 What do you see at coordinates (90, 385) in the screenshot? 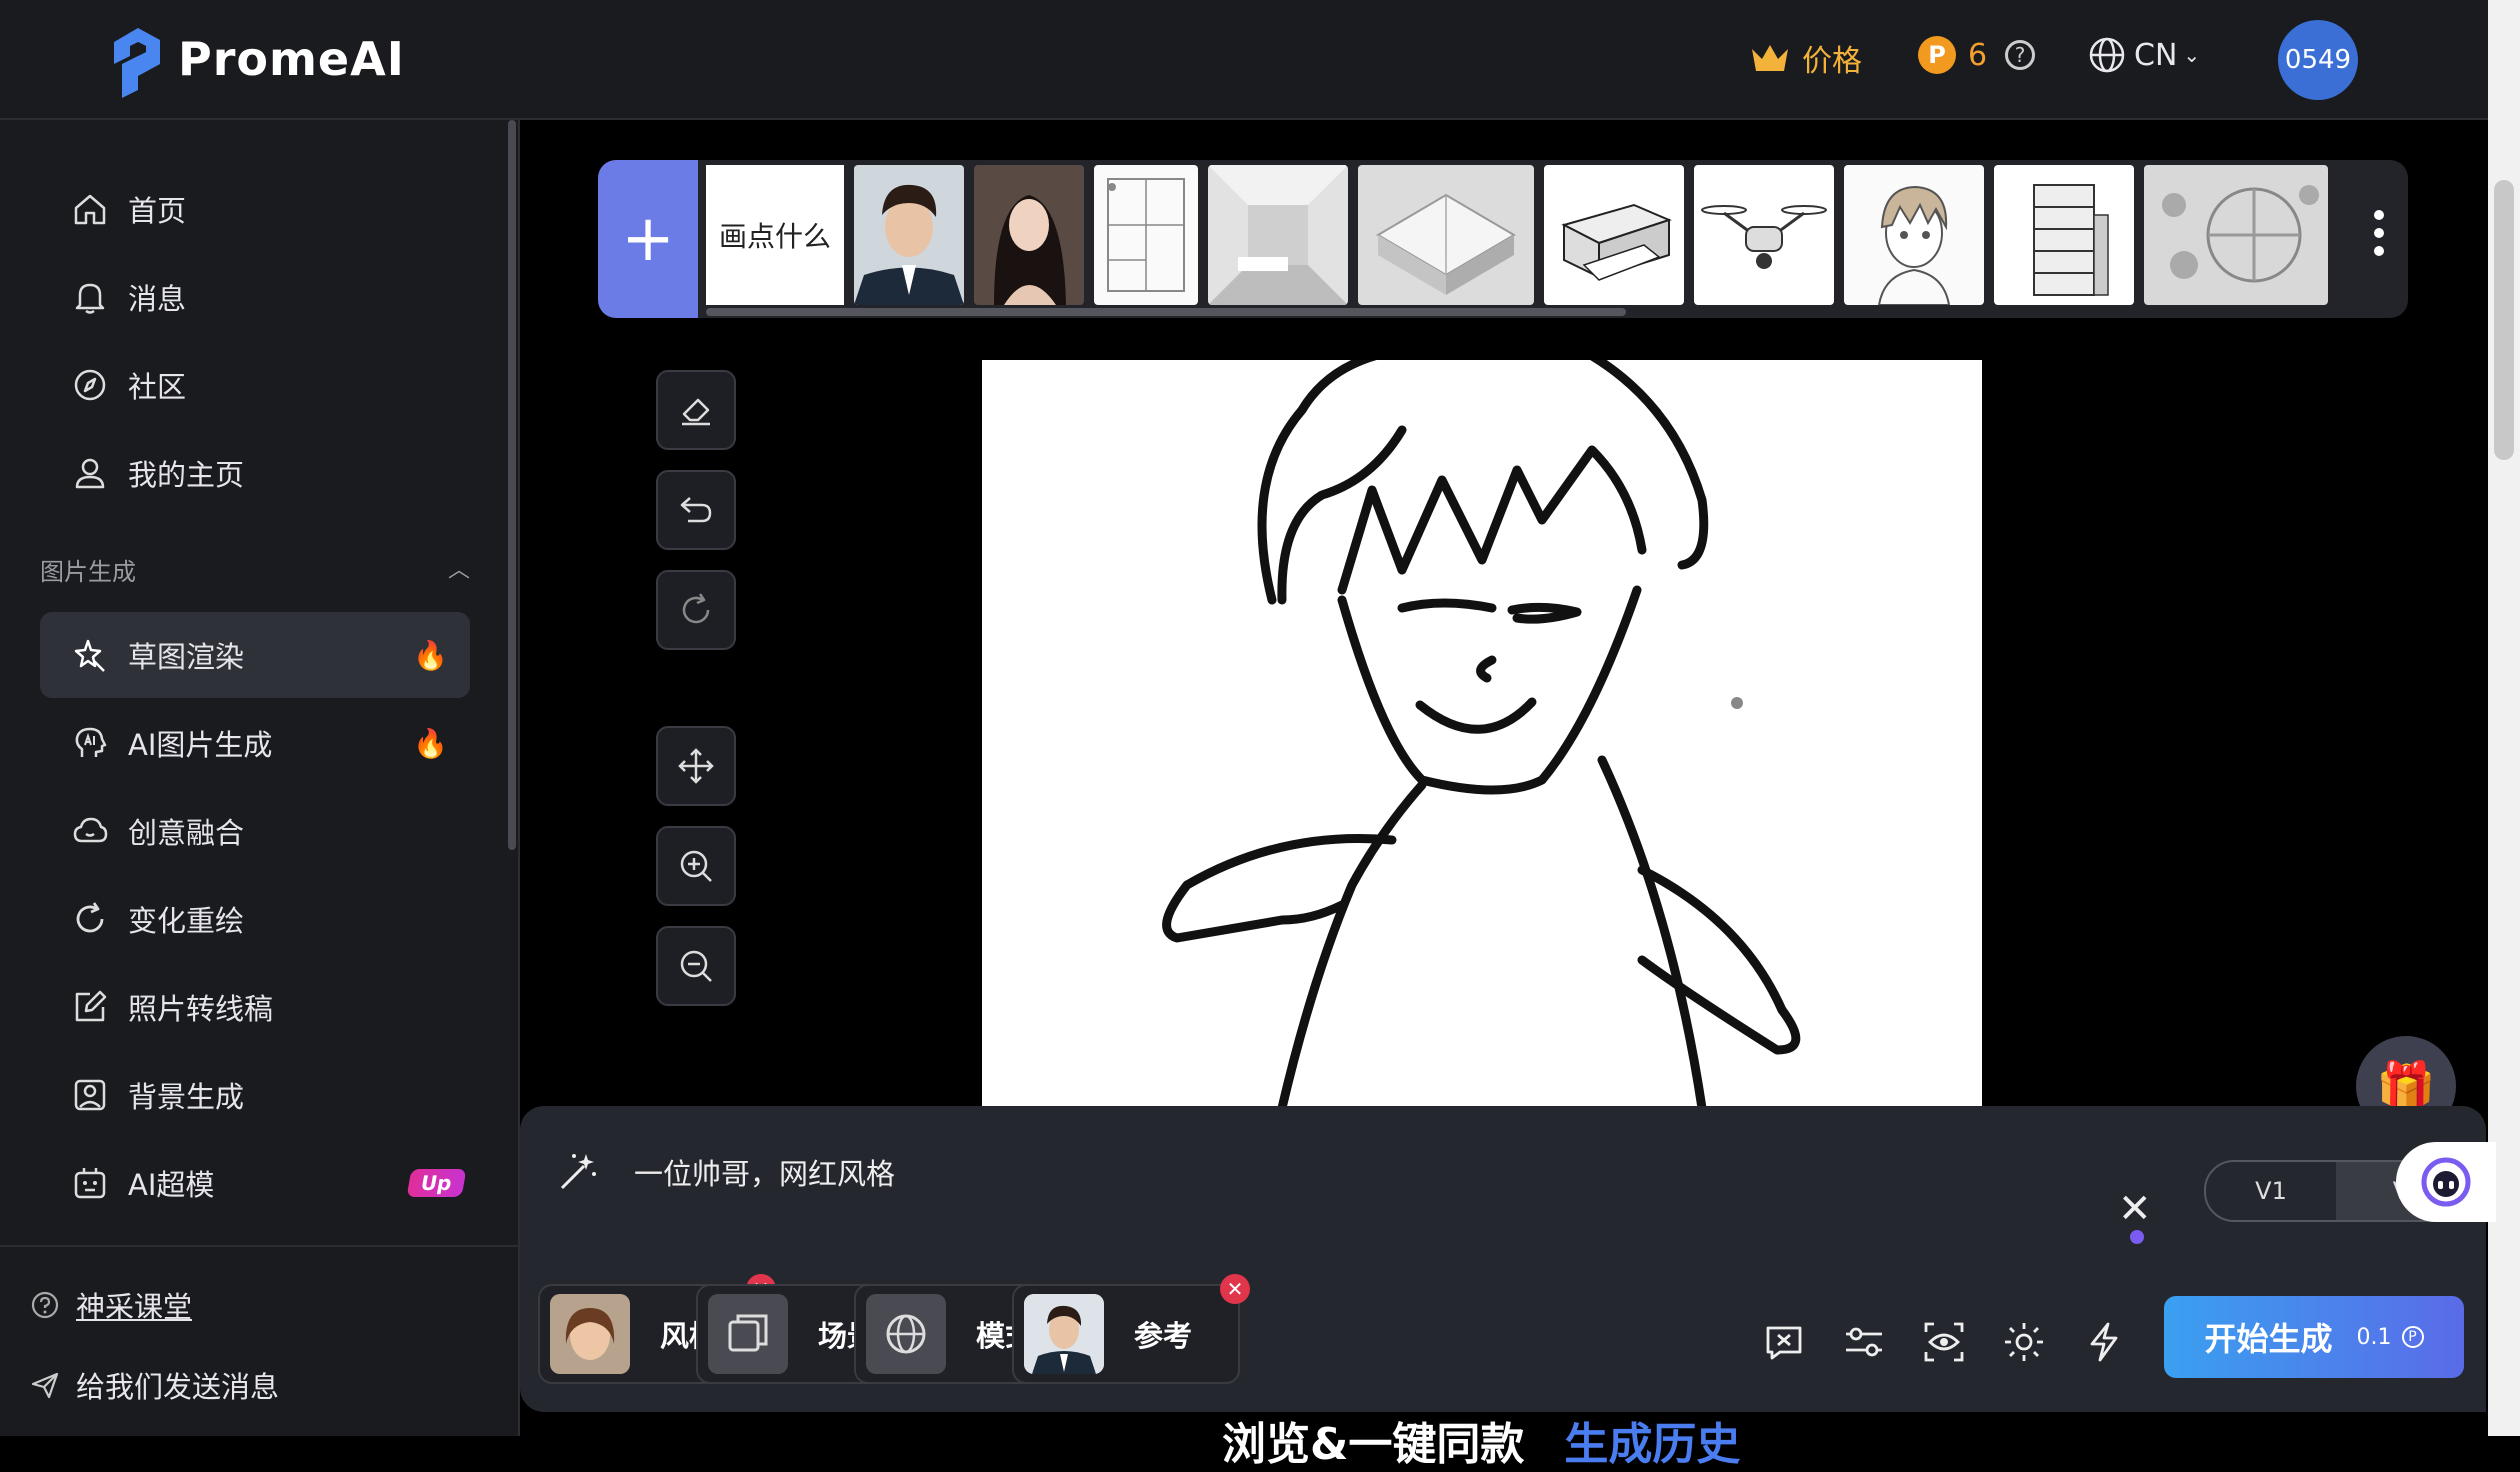
I see `compass-icon` at bounding box center [90, 385].